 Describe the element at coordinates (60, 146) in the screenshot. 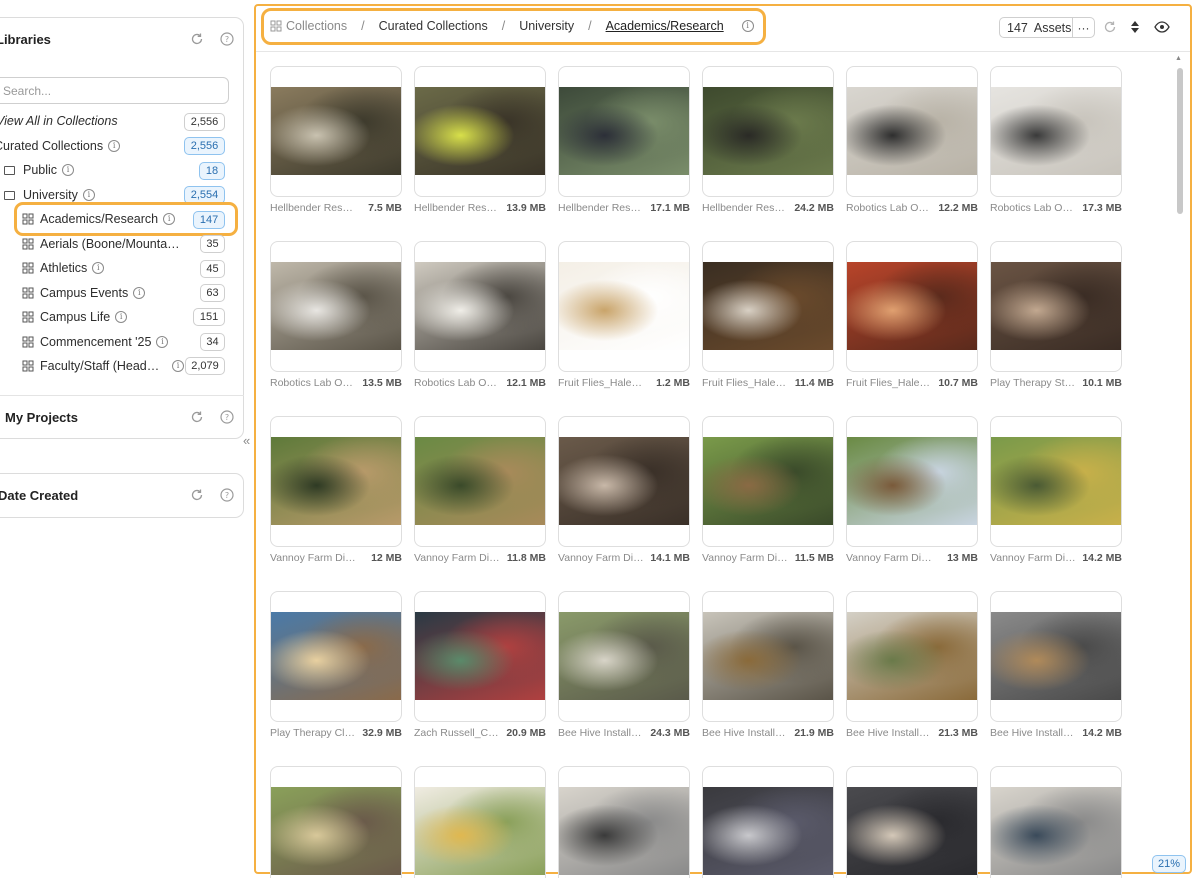

I see `tree-item-curated-collections: Curated Collections i` at that location.